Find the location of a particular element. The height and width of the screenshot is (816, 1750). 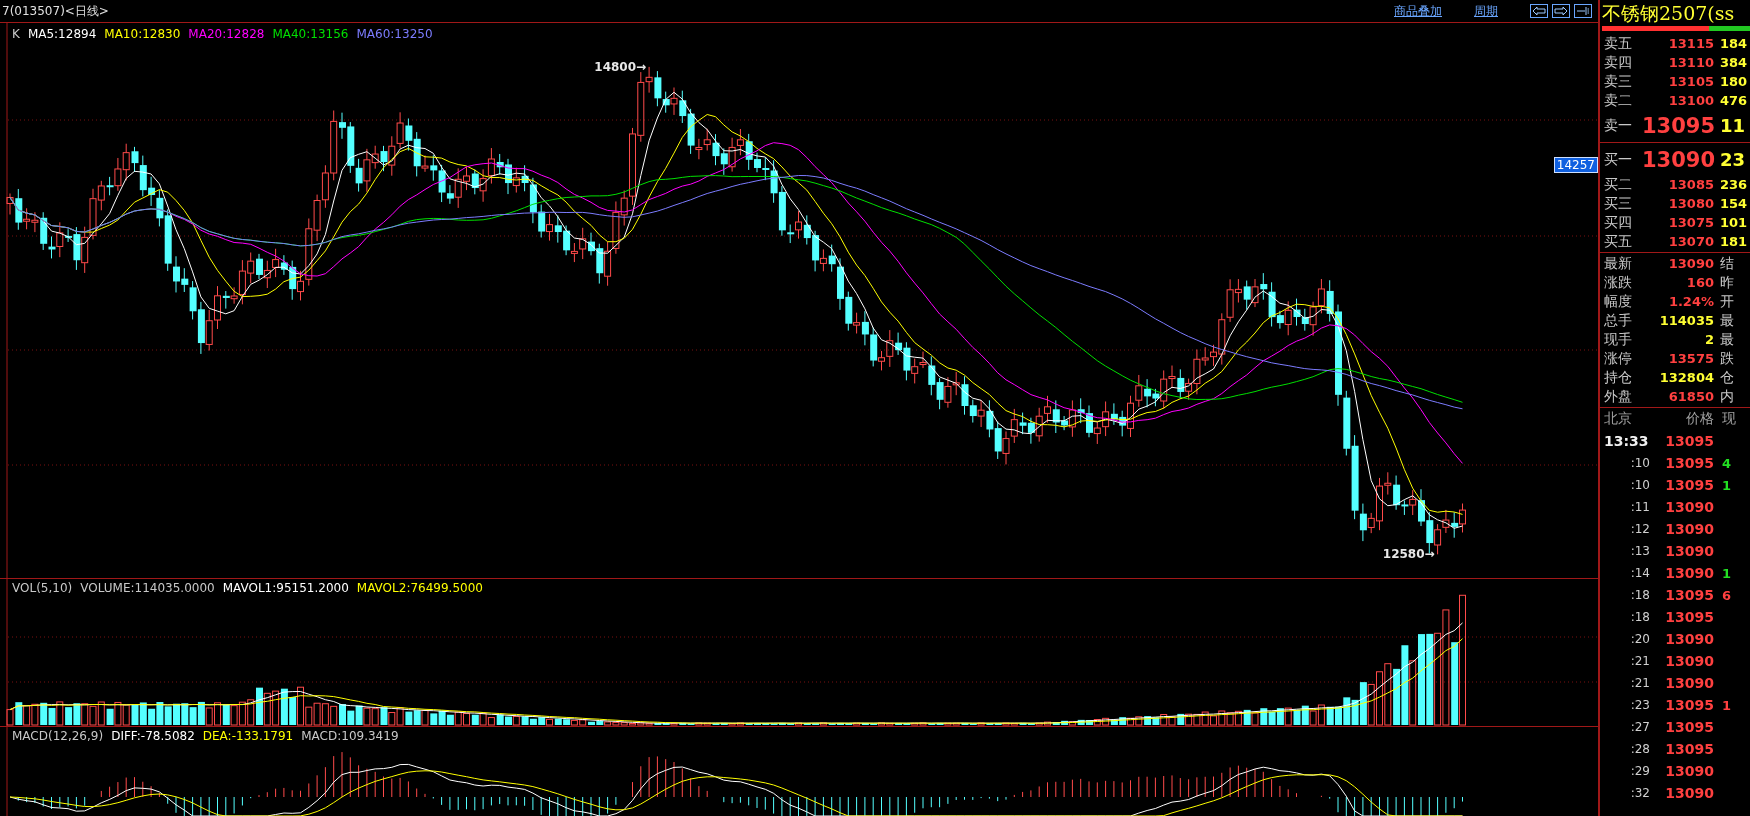

stat-label: 昨 is located at coordinates (1727, 282).